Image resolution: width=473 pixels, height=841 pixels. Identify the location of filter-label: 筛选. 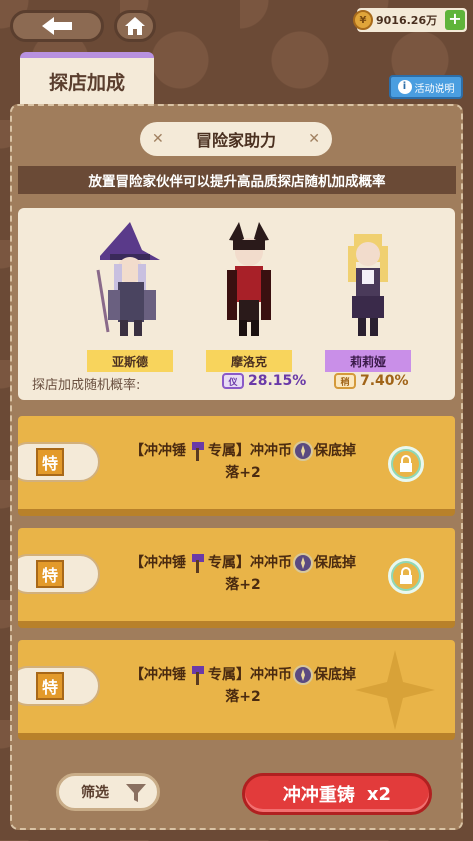
(95, 793).